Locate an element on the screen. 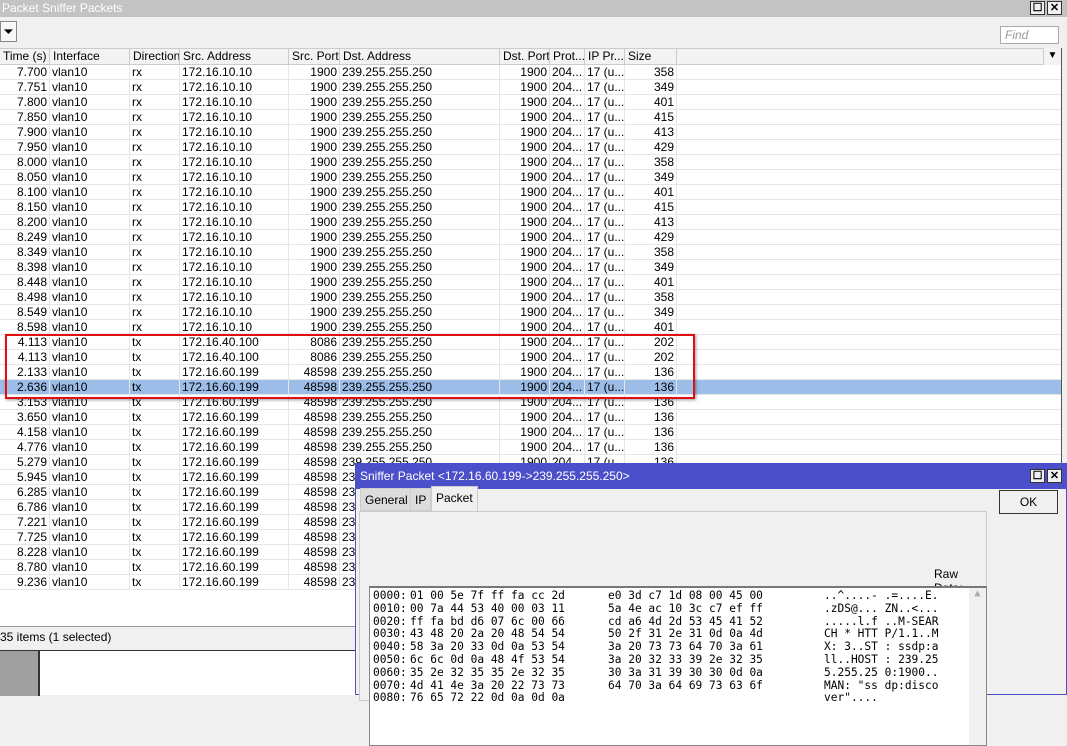 This screenshot has width=1067, height=746. hex-asc: 5.255.25 0:1900.. is located at coordinates (881, 672).